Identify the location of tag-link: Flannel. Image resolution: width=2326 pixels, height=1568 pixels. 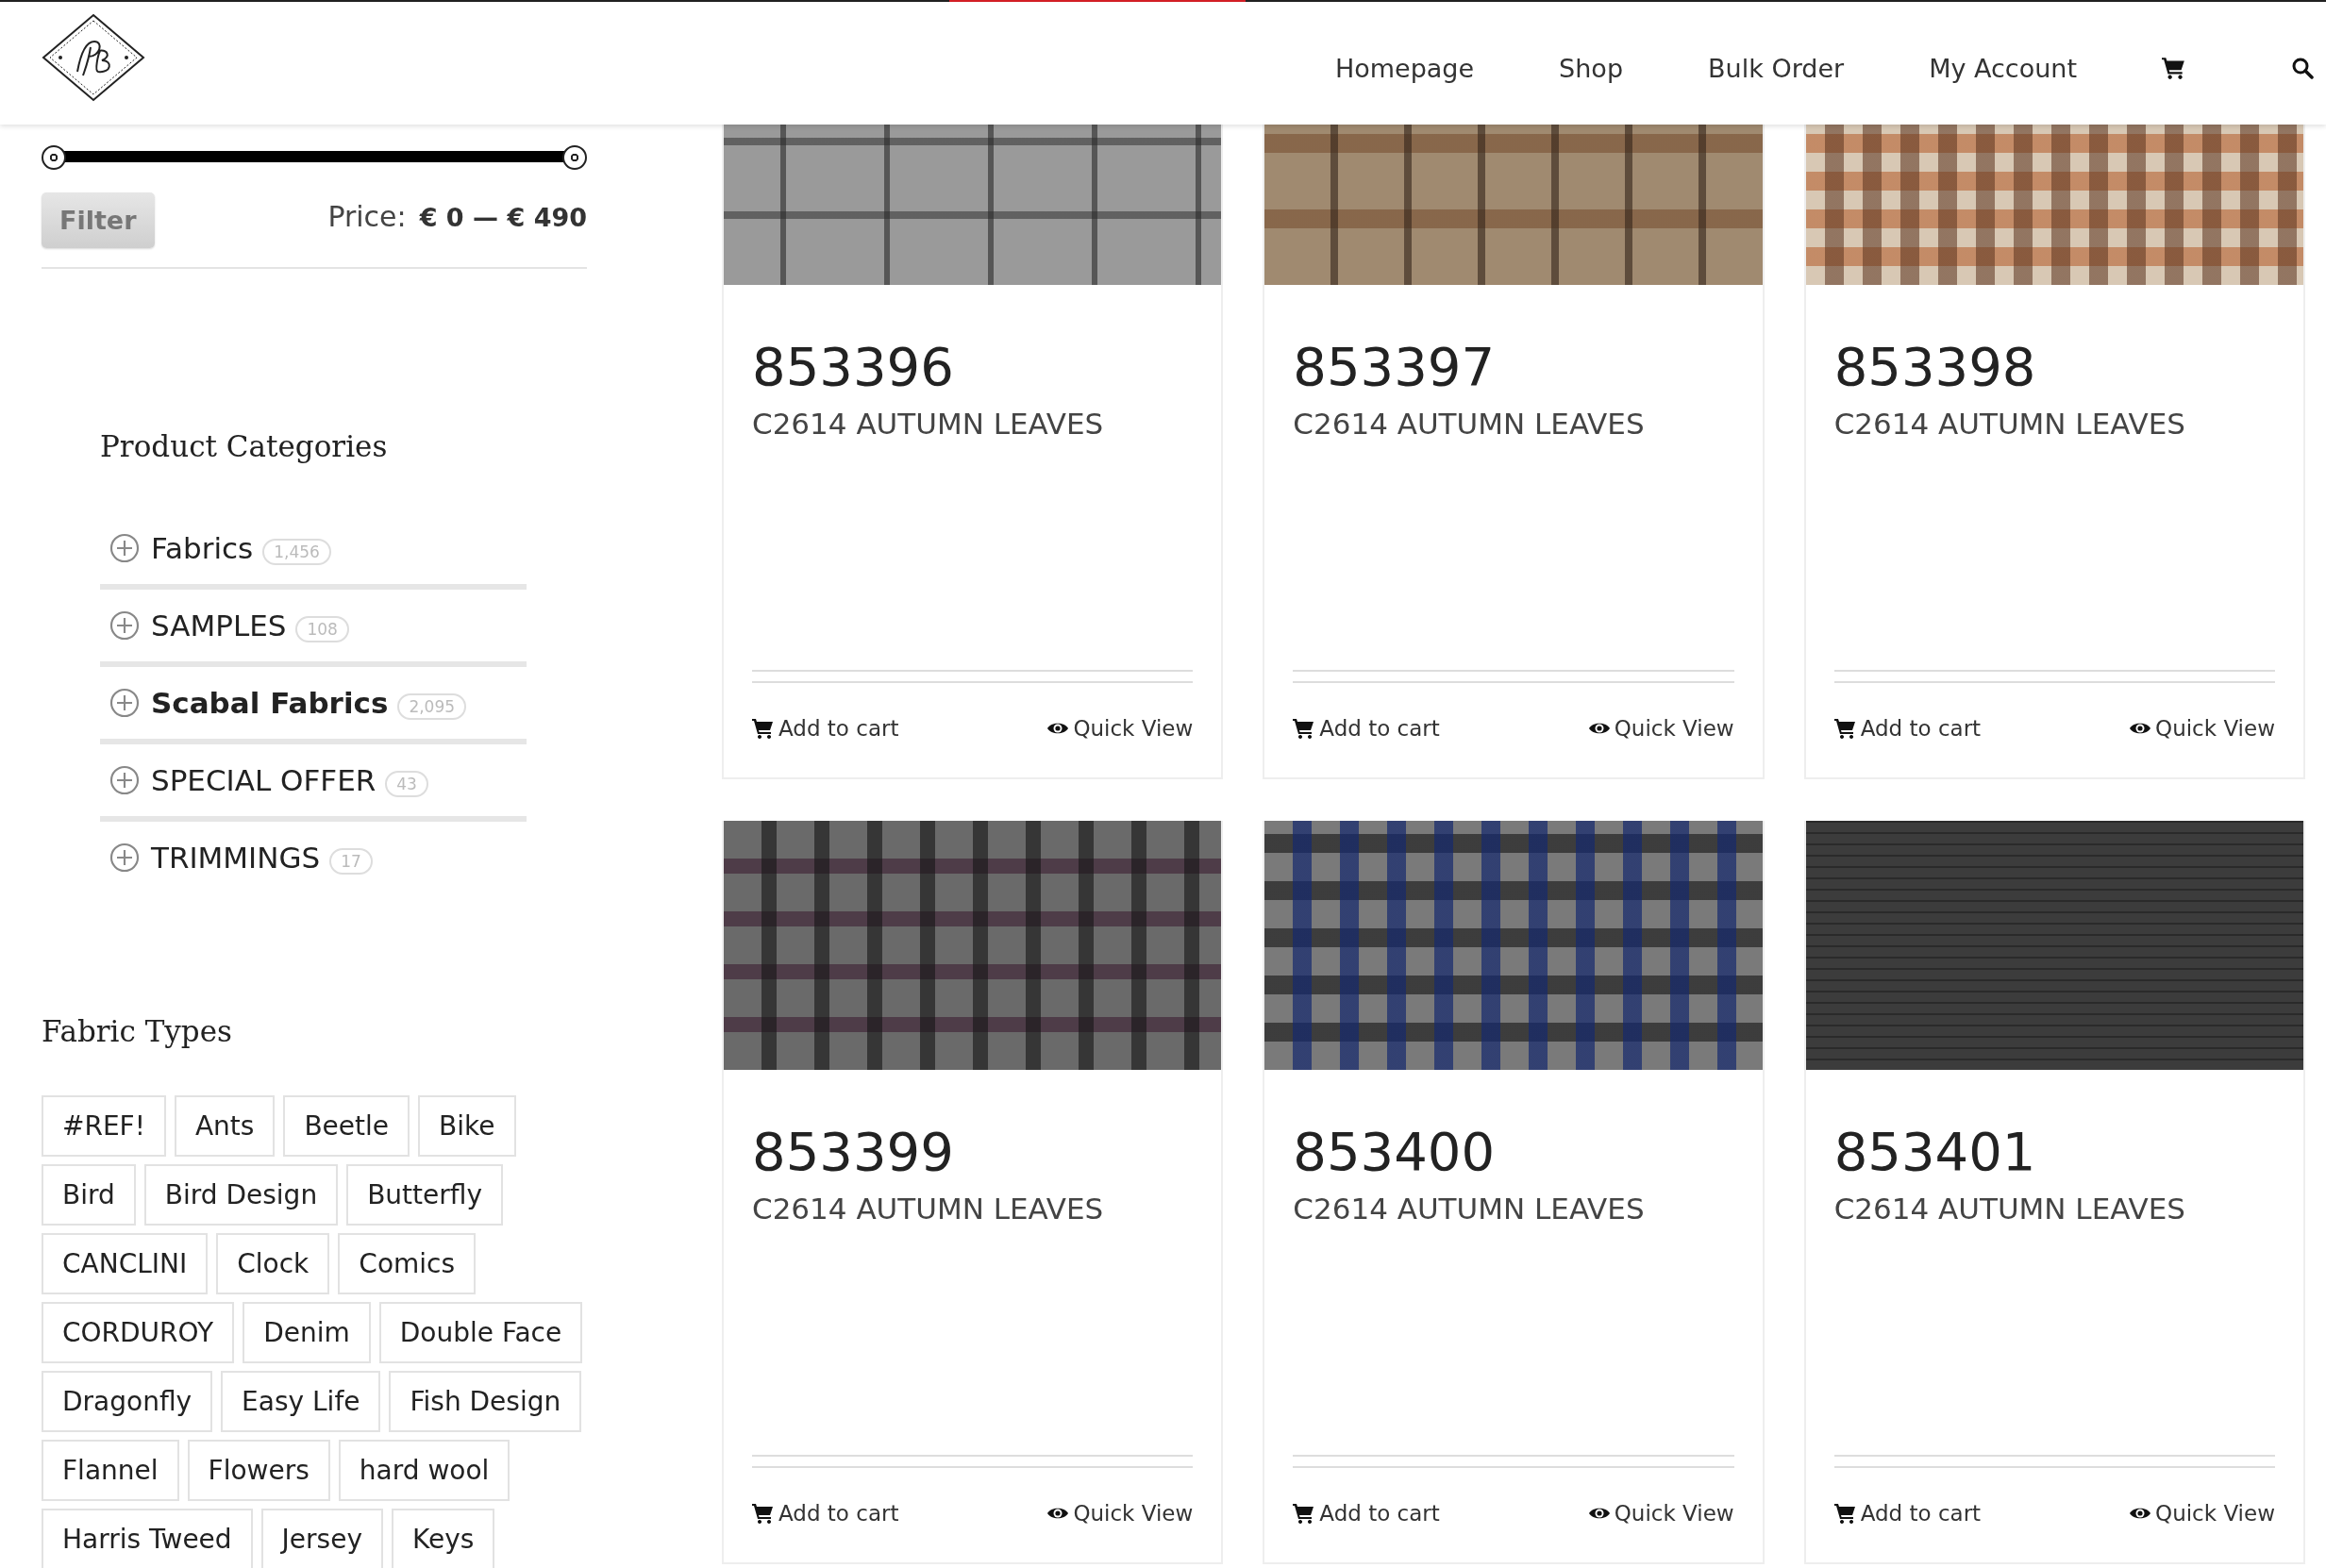
(110, 1470).